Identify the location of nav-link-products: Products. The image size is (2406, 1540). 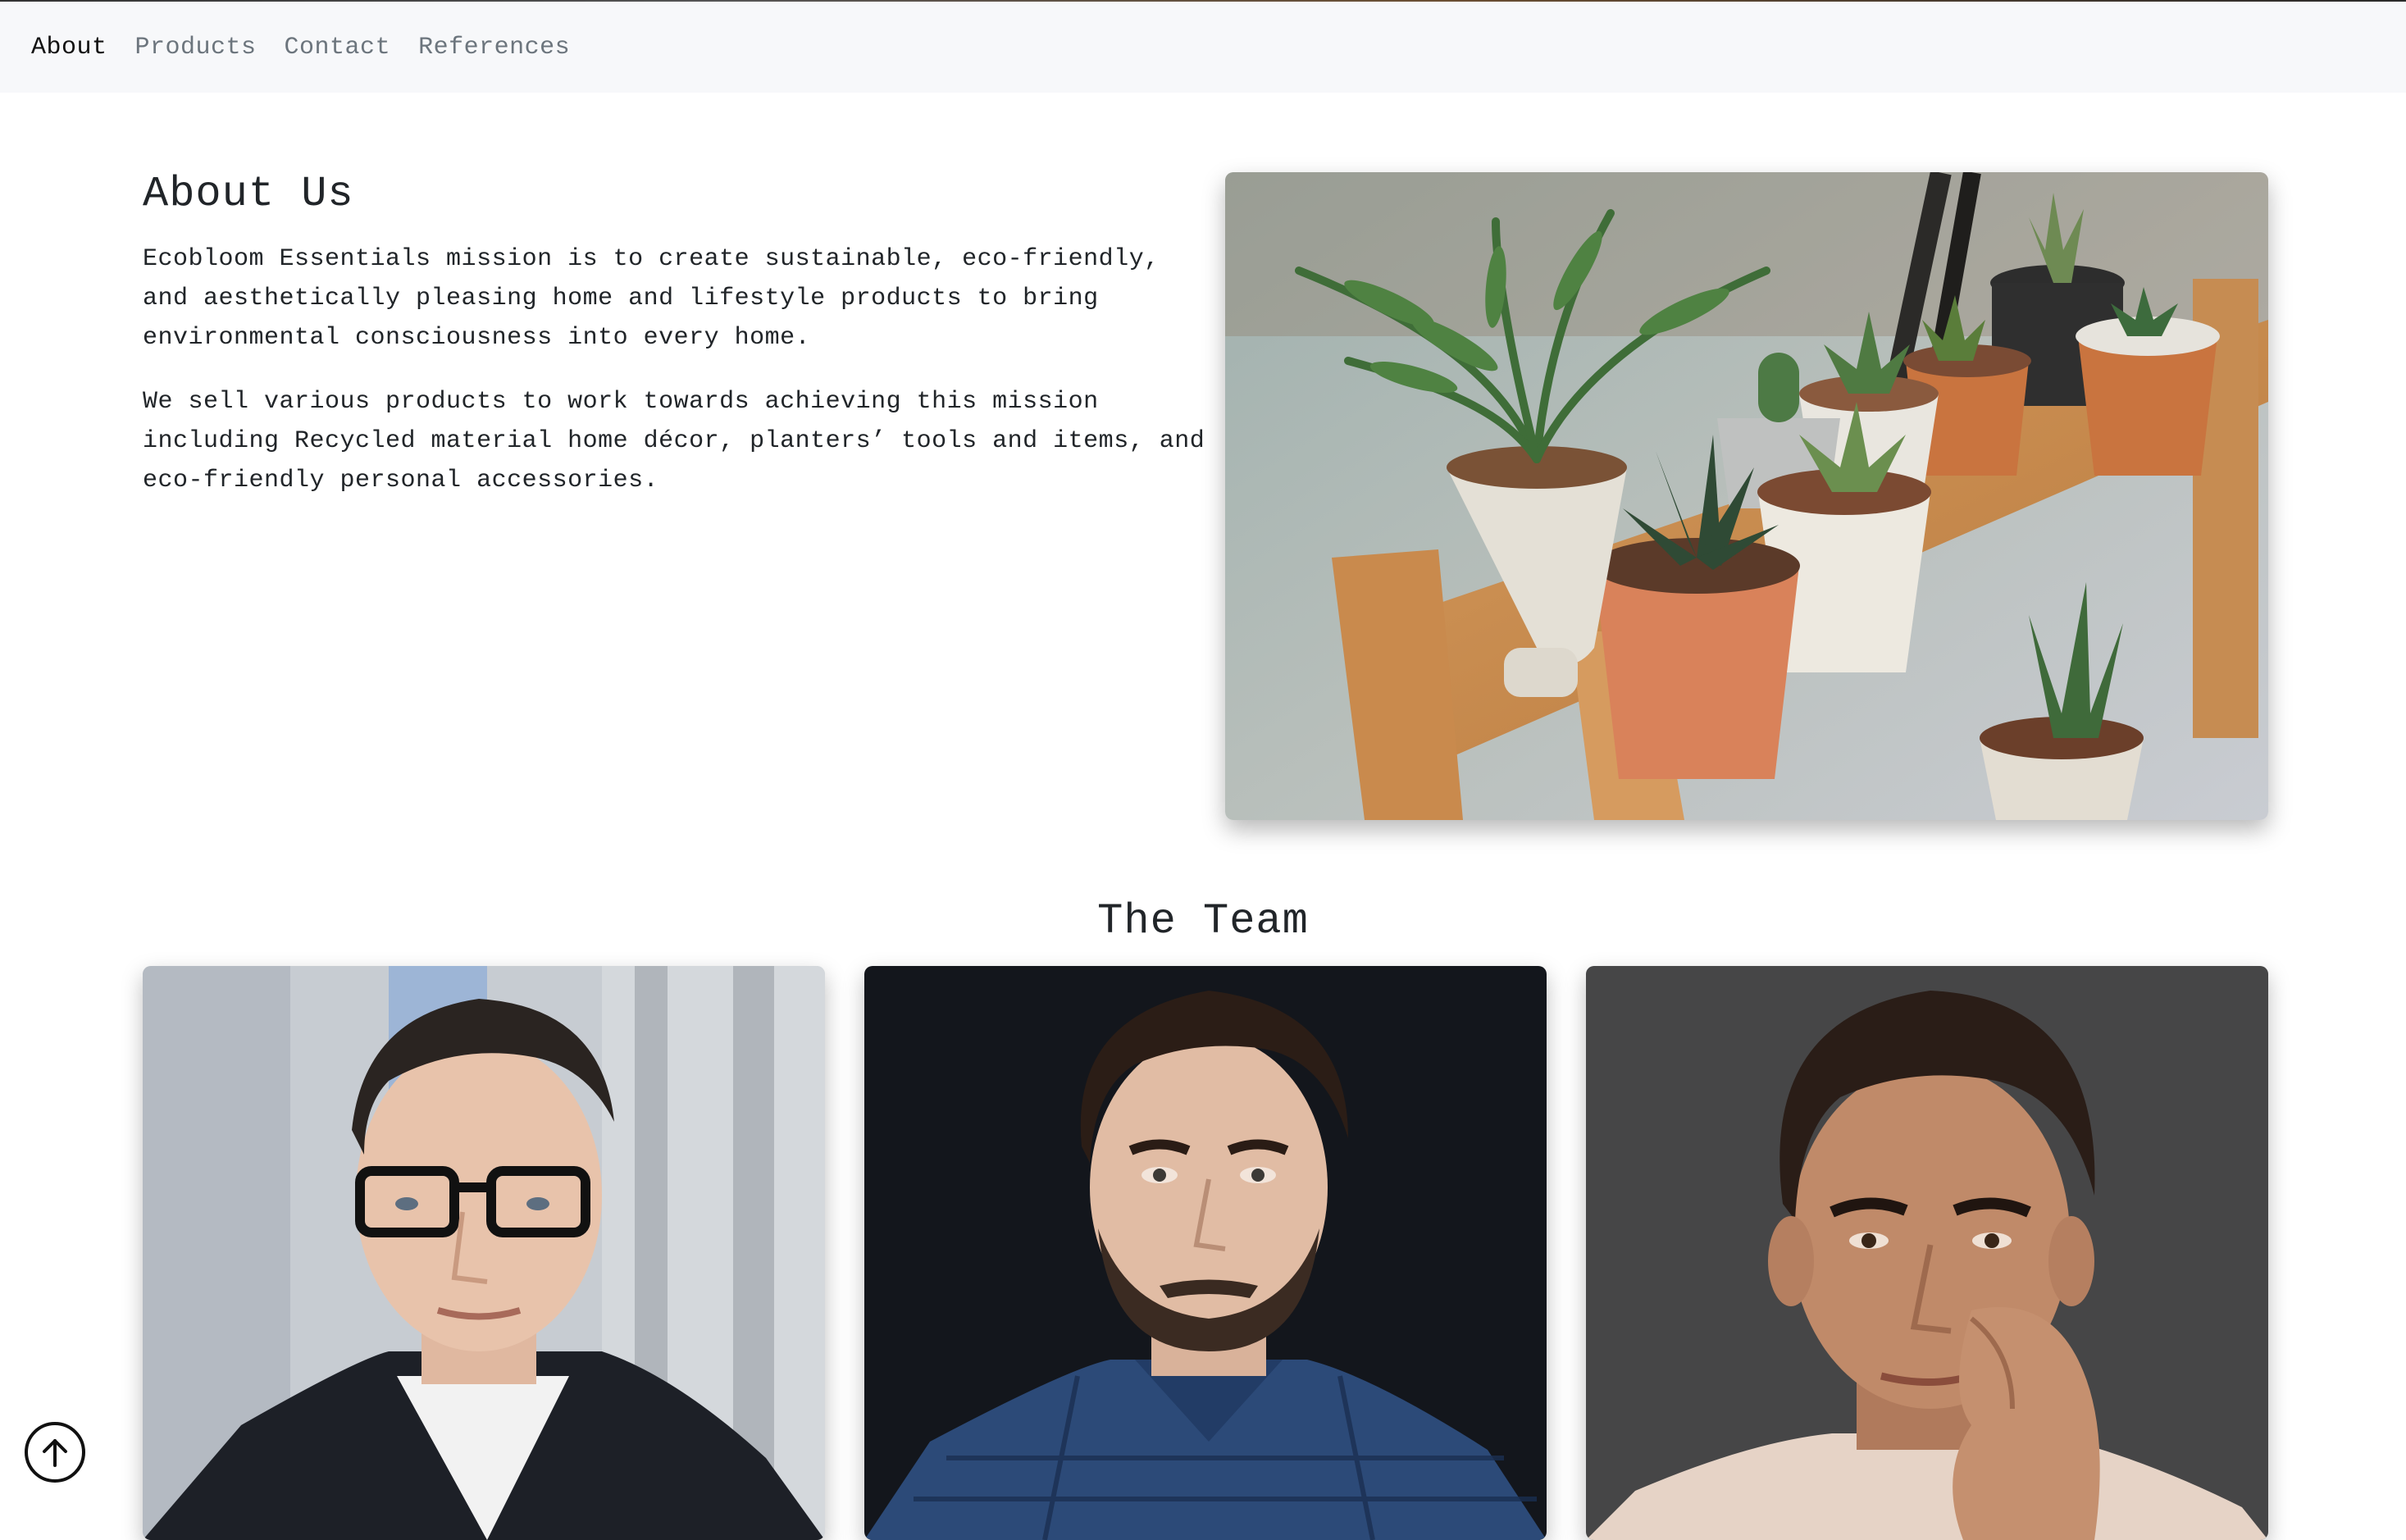
(196, 48).